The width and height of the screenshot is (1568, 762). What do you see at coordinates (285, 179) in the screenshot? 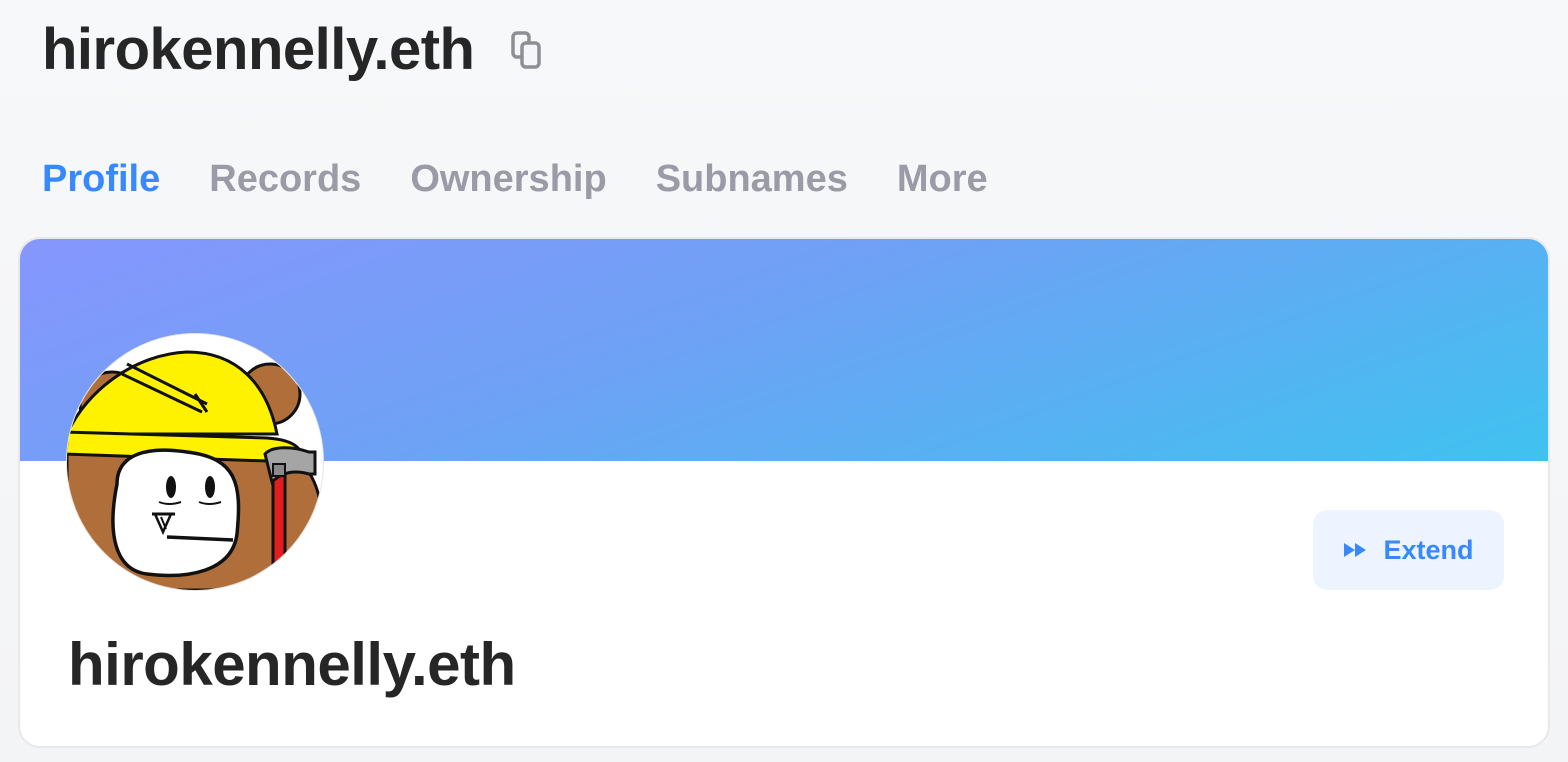
I see `tab-records: Records` at bounding box center [285, 179].